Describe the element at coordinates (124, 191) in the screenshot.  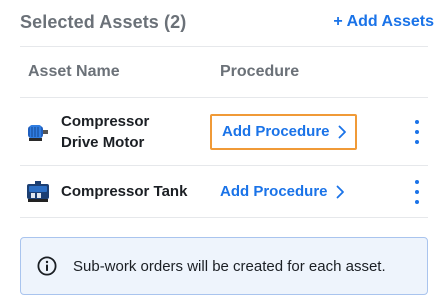
I see `asset-name: Compressor Tank` at that location.